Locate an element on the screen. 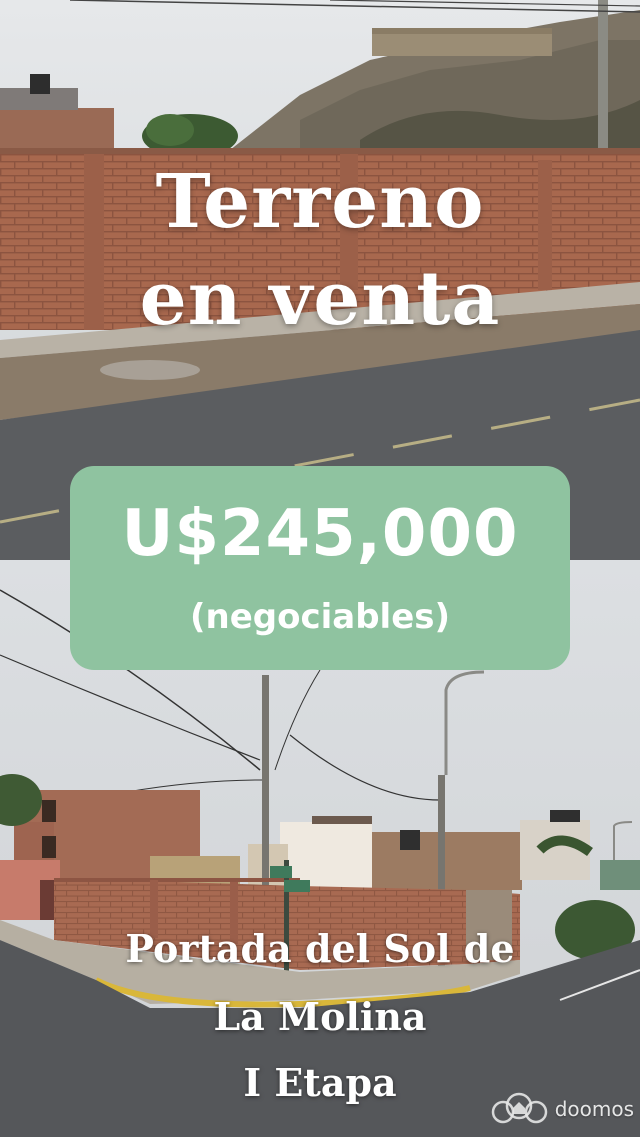 This screenshot has height=1137, width=640. headline-terreno: Terreno is located at coordinates (320, 202).